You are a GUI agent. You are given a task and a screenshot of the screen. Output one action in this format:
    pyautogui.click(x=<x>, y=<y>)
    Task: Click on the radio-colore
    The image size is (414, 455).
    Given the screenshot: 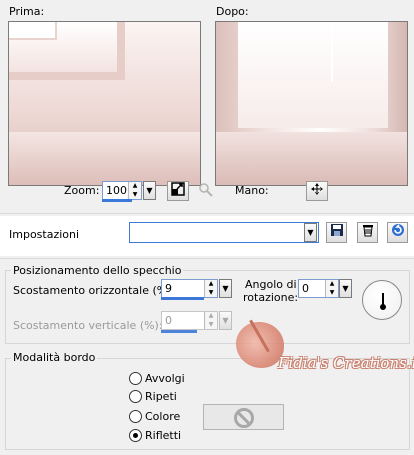 What is the action you would take?
    pyautogui.click(x=135, y=416)
    